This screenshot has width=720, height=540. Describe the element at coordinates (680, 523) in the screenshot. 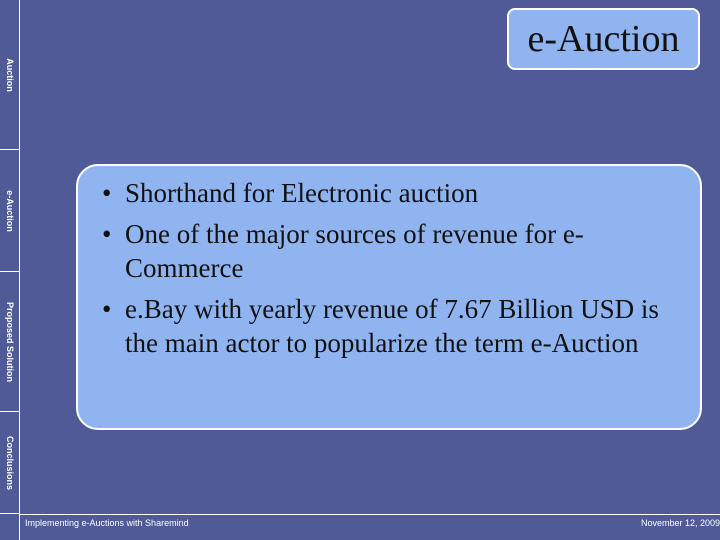

I see `footer-date: November 12, 2009` at that location.